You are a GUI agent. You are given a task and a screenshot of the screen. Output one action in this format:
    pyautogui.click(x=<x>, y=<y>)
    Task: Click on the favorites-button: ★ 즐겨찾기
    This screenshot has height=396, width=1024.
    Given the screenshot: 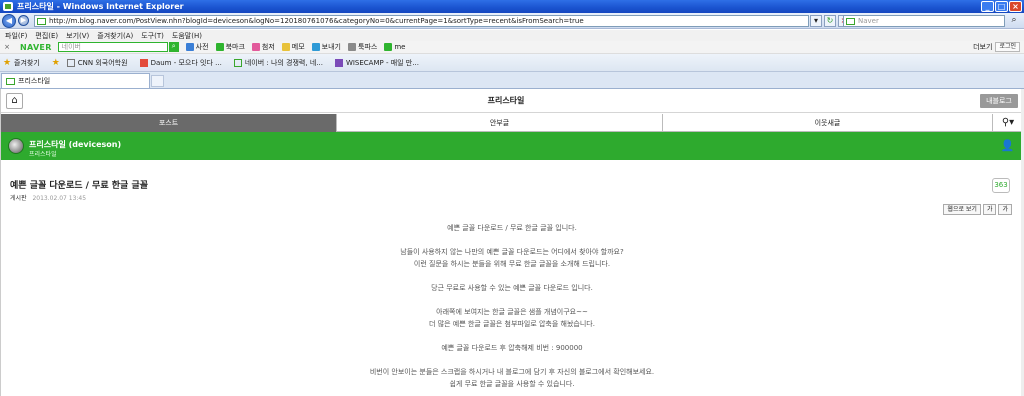 What is the action you would take?
    pyautogui.click(x=21, y=63)
    